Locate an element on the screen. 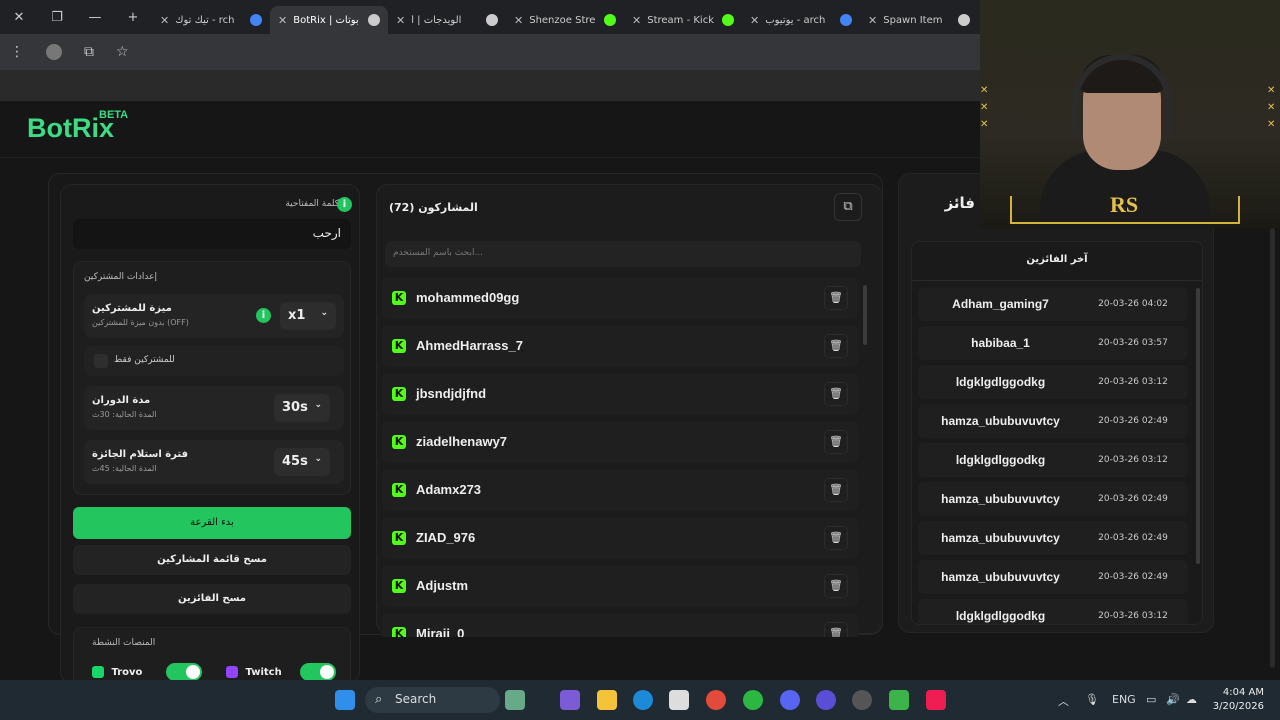 Image resolution: width=1280 pixels, height=720 pixels. clear-participants-button: مسح قائمة المشاركين is located at coordinates (212, 560).